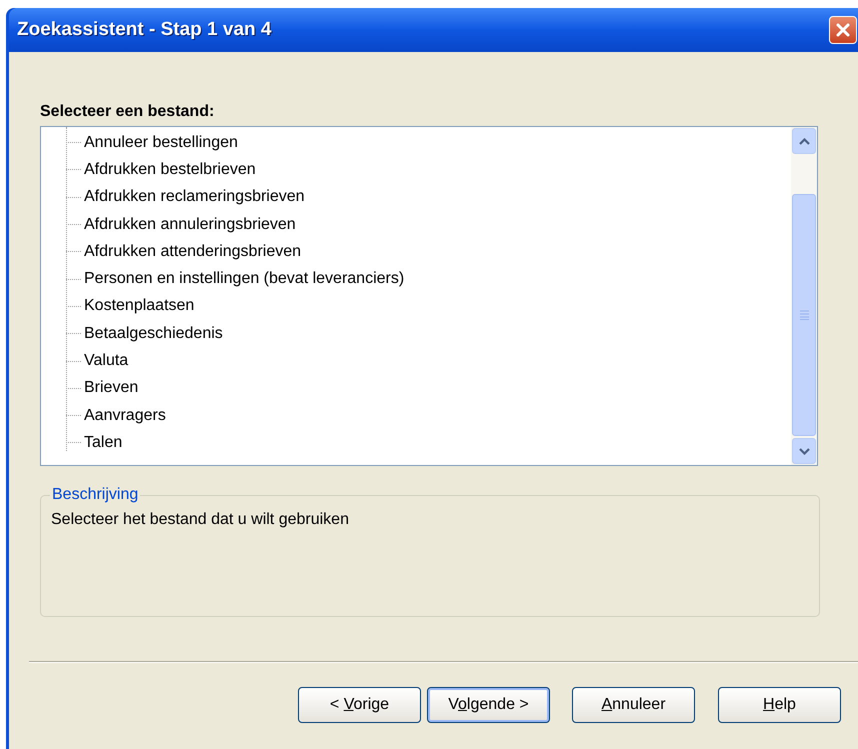  I want to click on grip-icon, so click(804, 315).